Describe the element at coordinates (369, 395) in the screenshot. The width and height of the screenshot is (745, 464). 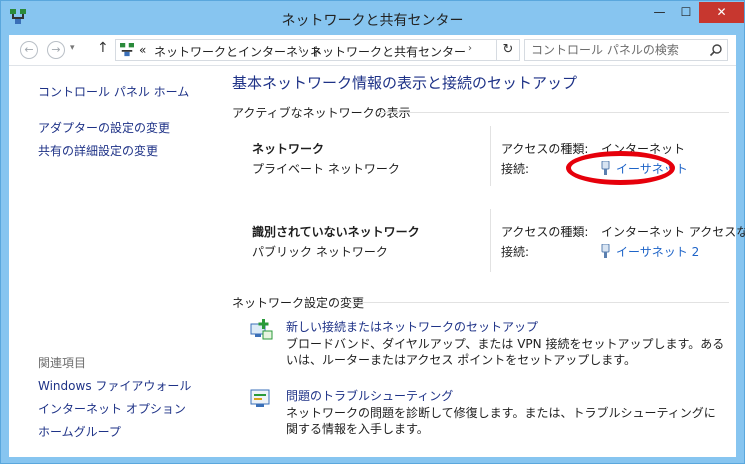
I see `troubleshoot-problems-link: 問題のトラブルシューティング` at that location.